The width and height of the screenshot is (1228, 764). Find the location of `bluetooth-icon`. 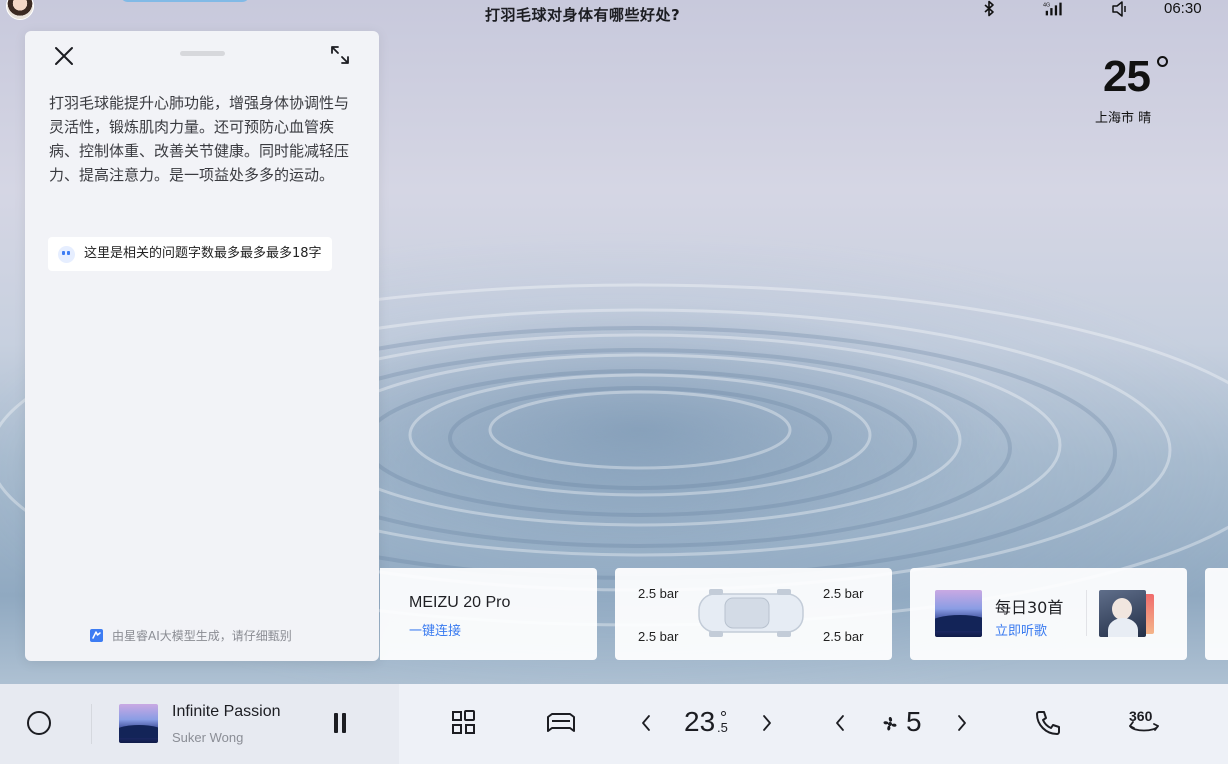

bluetooth-icon is located at coordinates (989, 8).